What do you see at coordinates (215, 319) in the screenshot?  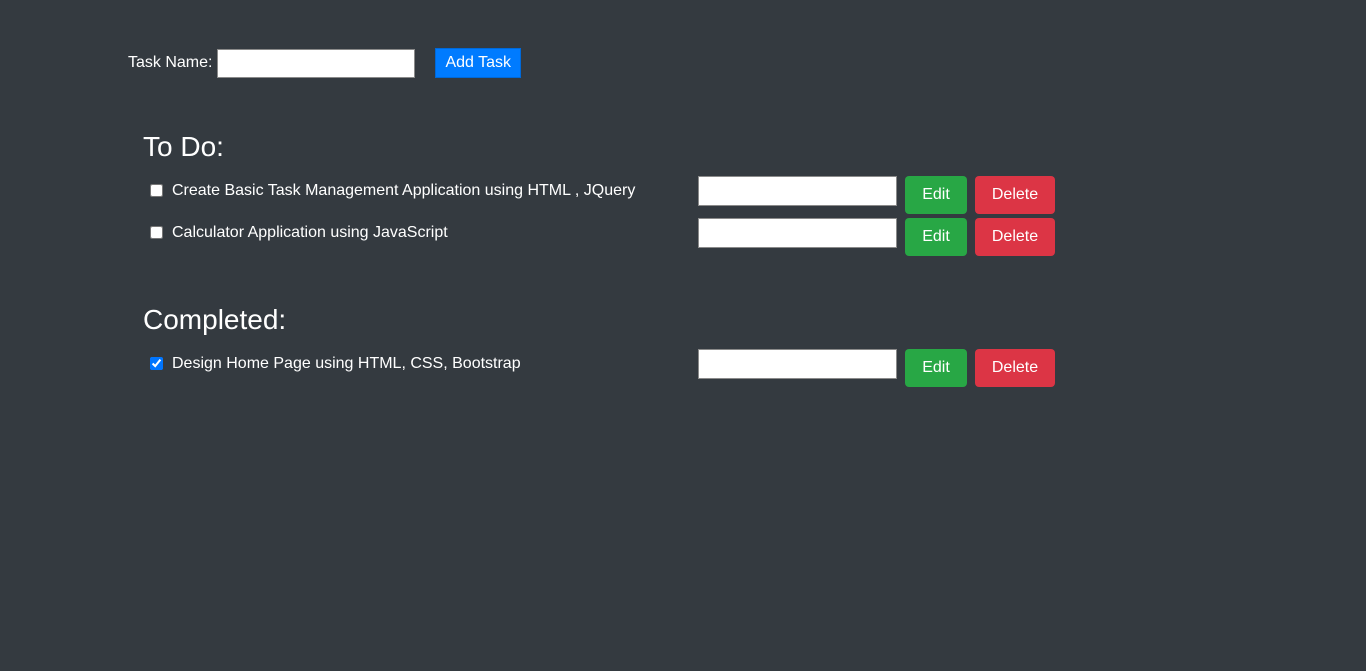 I see `completed-heading: Completed:` at bounding box center [215, 319].